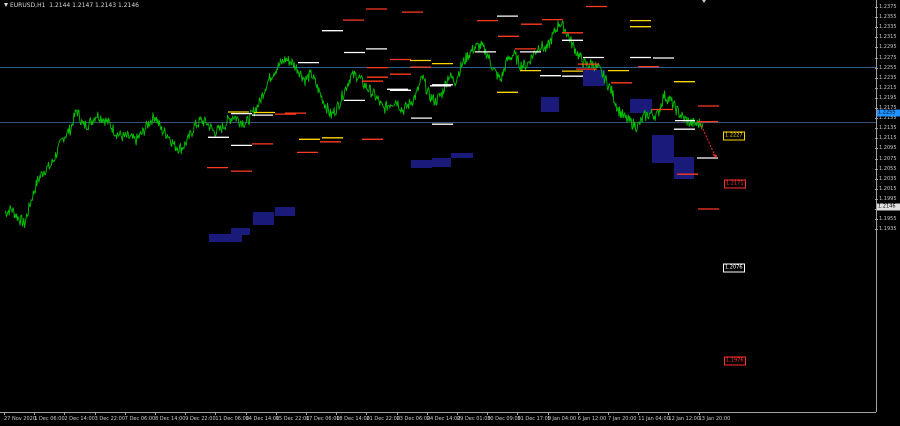 This screenshot has width=900, height=426. I want to click on price-tick-label: 1.2195, so click(886, 97).